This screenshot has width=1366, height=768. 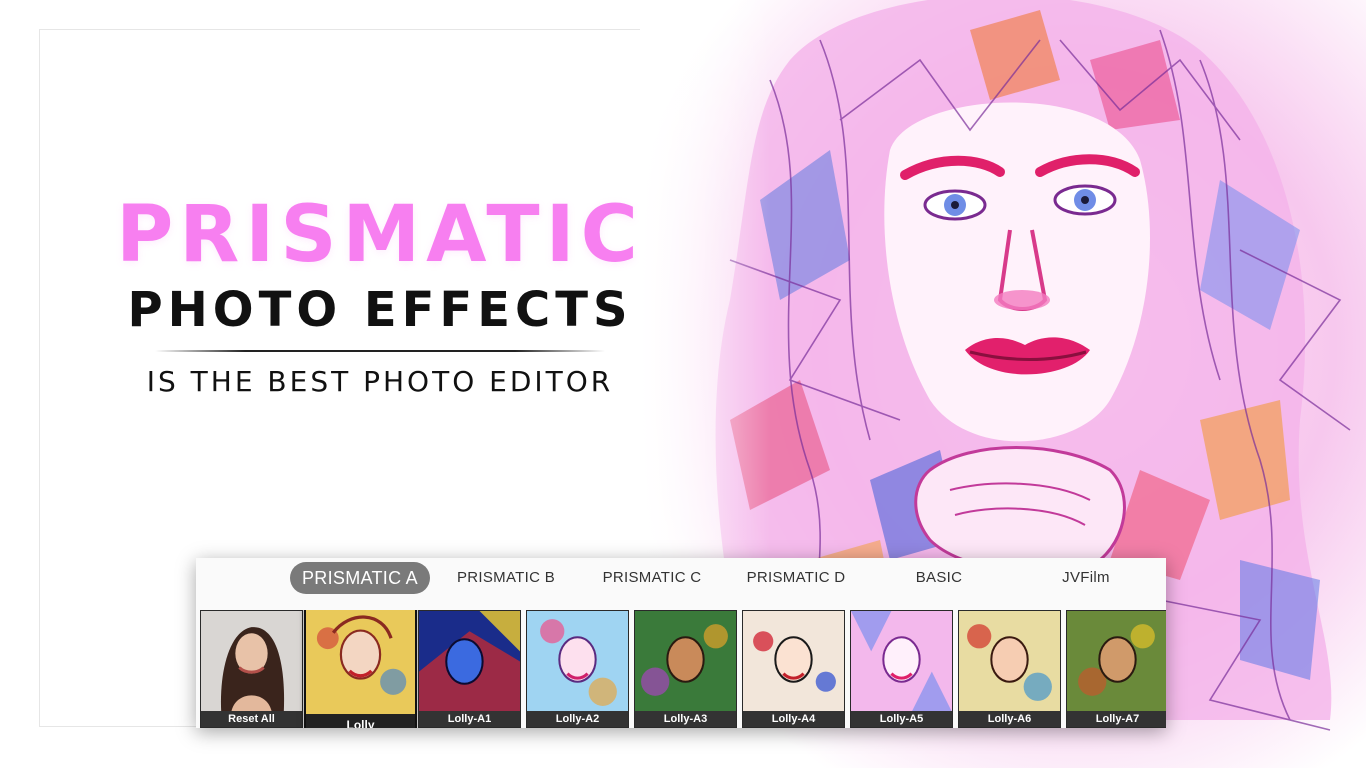 I want to click on thumb-label: Lolly-A6, so click(x=1009, y=719).